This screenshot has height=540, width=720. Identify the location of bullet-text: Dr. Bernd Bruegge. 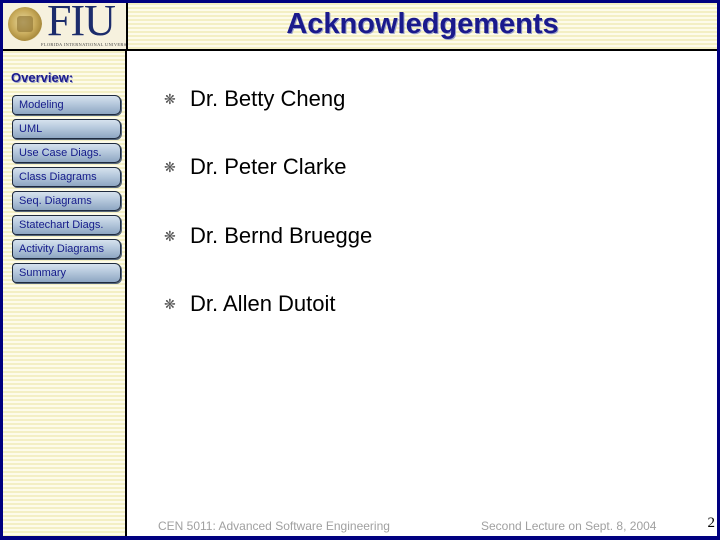
(281, 235).